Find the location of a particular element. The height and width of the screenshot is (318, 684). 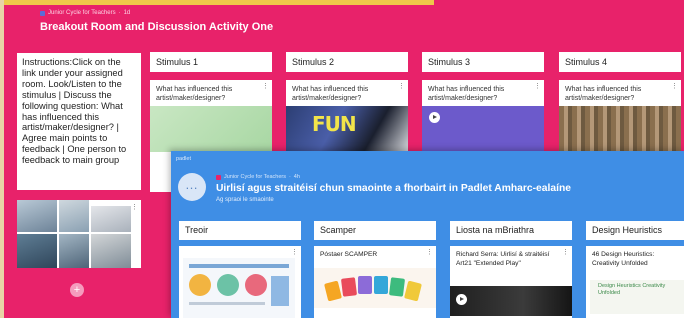

card-title: Póstaer SCAMPER is located at coordinates (349, 254).